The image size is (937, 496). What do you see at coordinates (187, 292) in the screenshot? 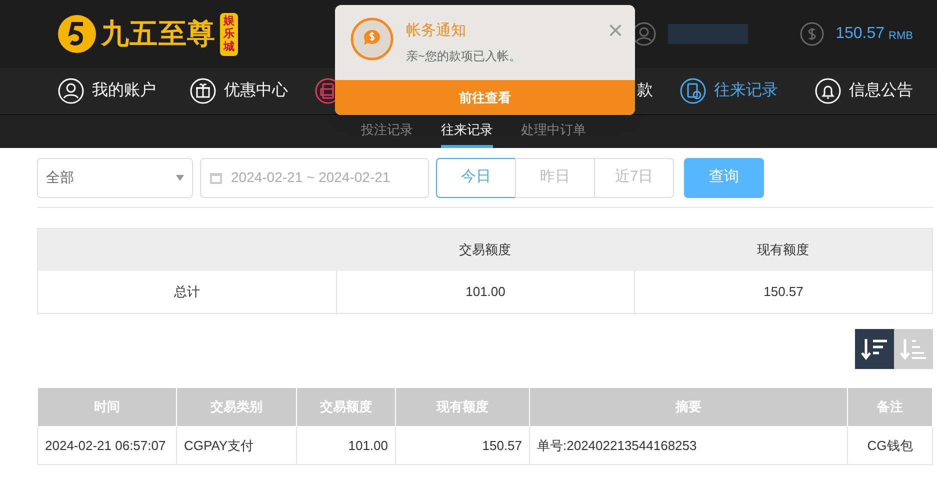
I see `summary-label: 总计` at bounding box center [187, 292].